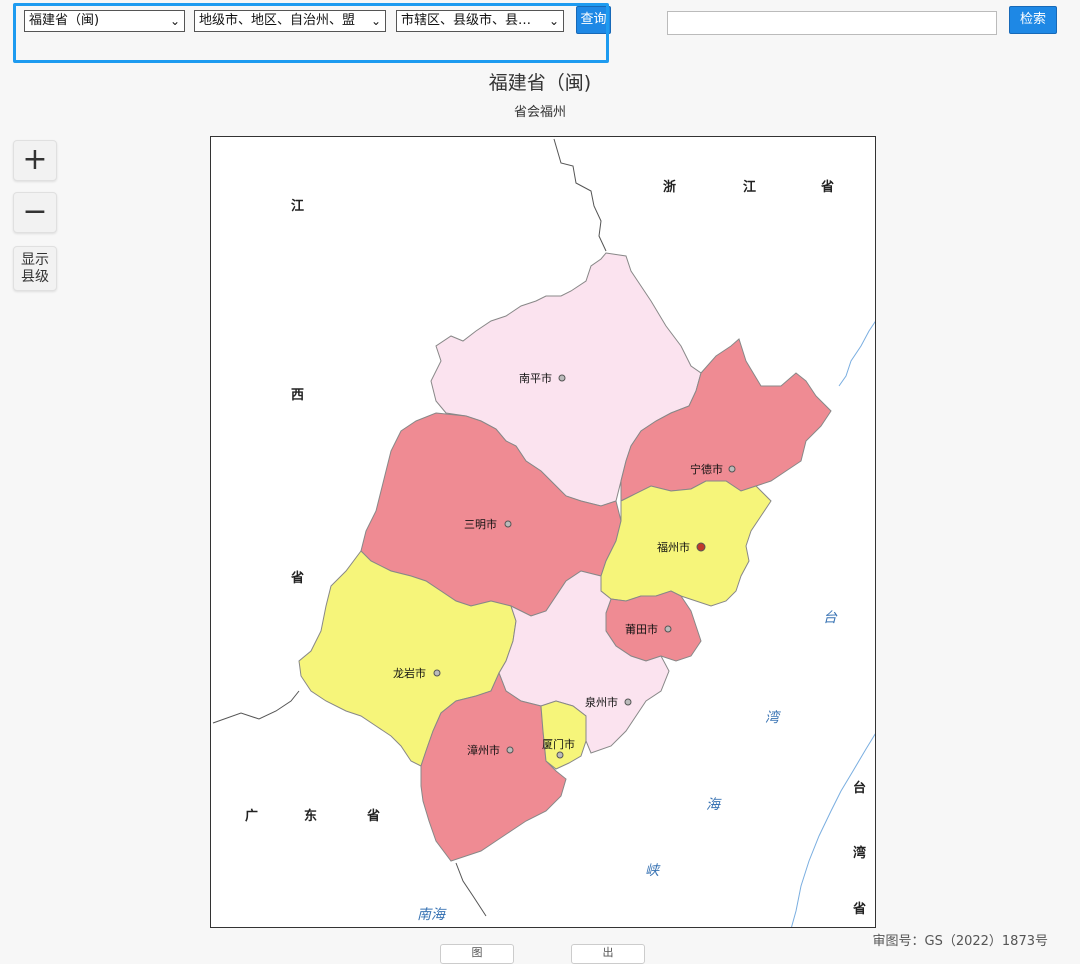  I want to click on map-approval-number: 审图号：GS（2022）1873号, so click(960, 941).